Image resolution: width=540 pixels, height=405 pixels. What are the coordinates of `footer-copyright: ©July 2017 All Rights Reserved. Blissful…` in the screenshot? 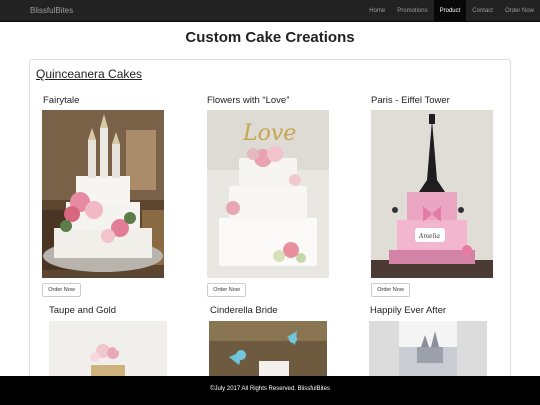 It's located at (270, 389).